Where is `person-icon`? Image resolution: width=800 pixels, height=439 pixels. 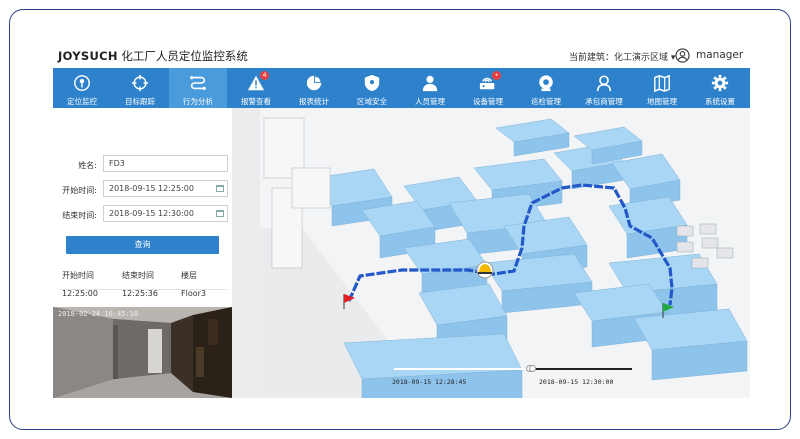
person-icon is located at coordinates (430, 83).